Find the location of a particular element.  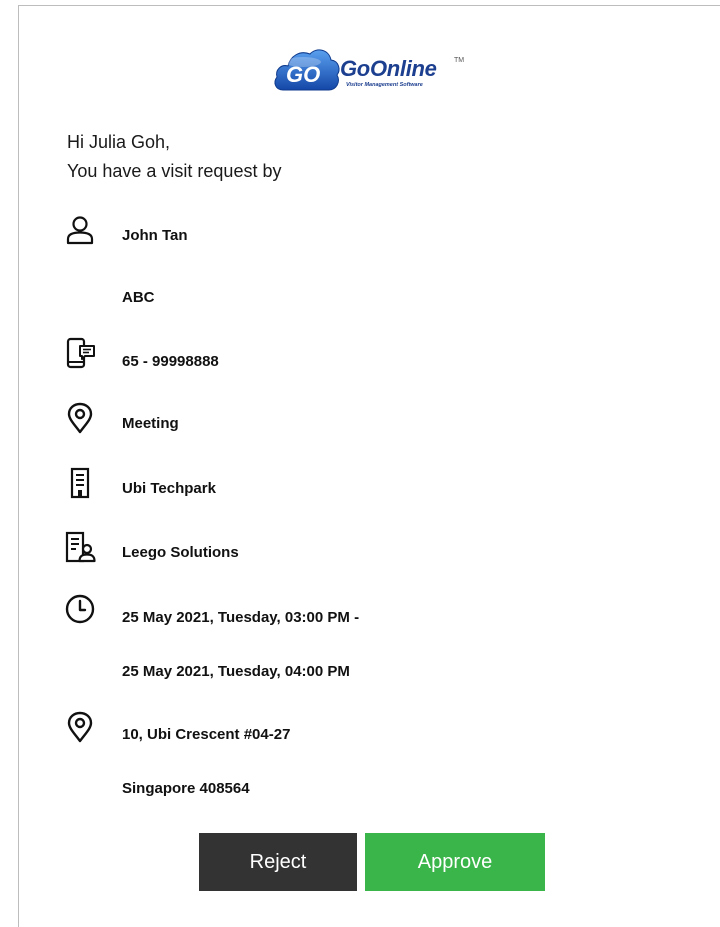

mobile-message-icon is located at coordinates (80, 353).